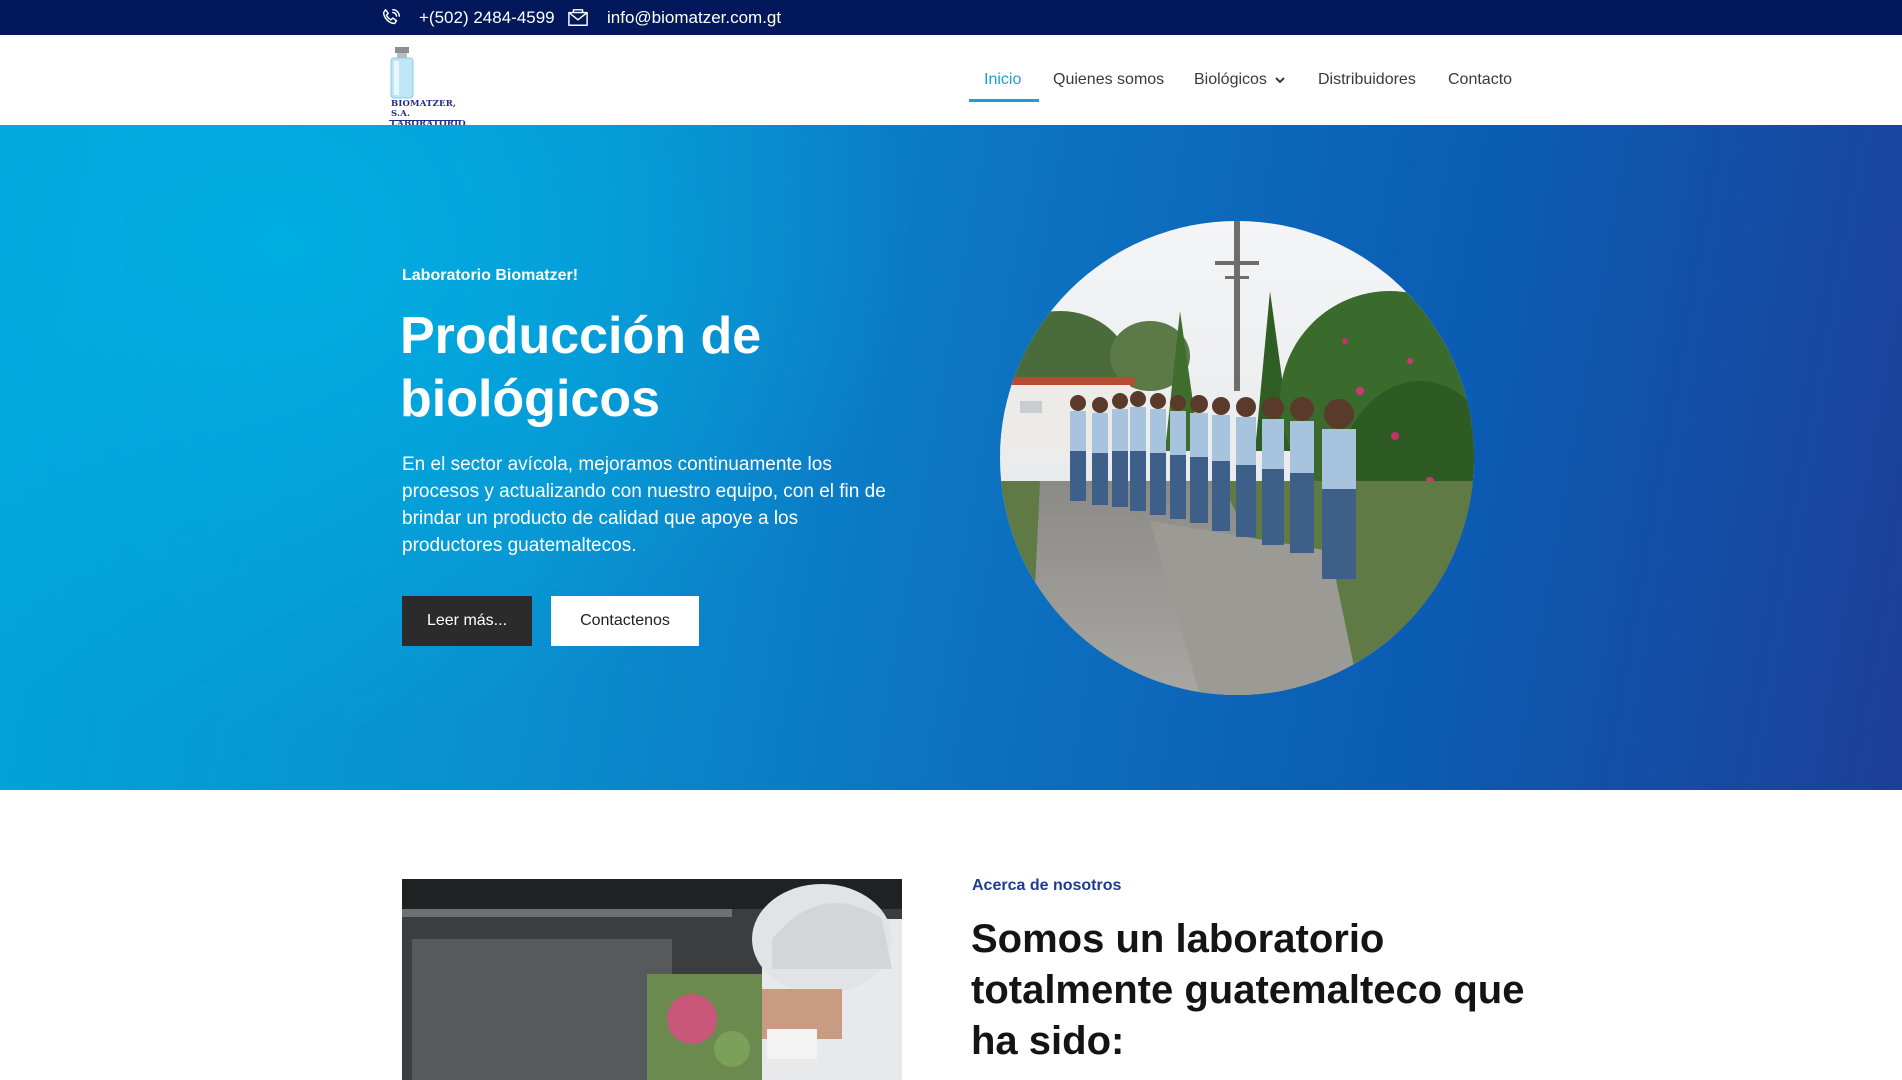 The image size is (1902, 1080). I want to click on nav-inicio: Inicio, so click(1002, 80).